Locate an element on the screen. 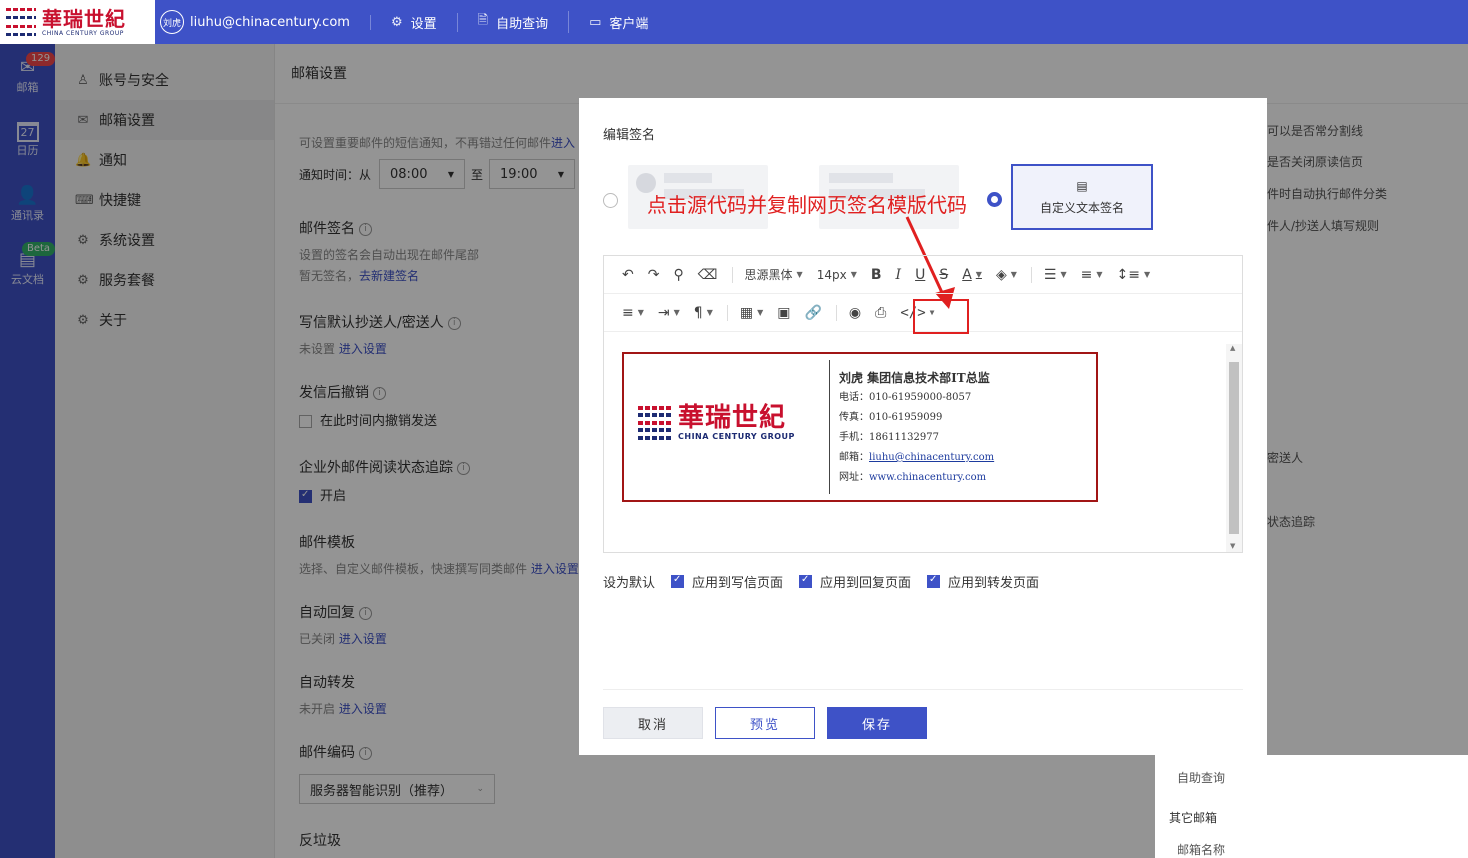 Image resolution: width=1468 pixels, height=858 pixels. signature-divider is located at coordinates (829, 427).